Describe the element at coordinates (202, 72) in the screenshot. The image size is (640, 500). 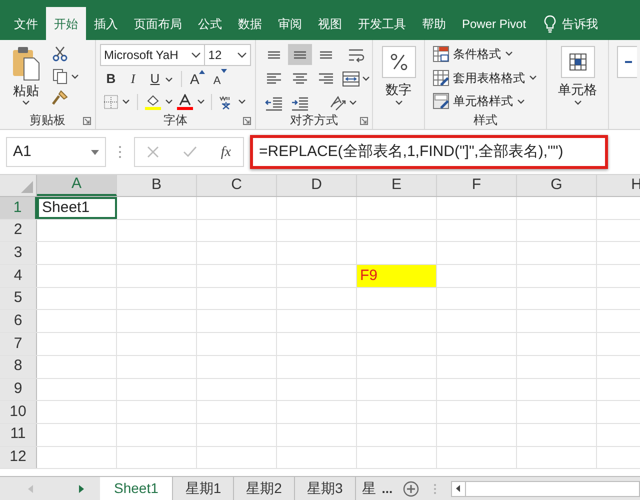
I see `up-triangle-icon` at that location.